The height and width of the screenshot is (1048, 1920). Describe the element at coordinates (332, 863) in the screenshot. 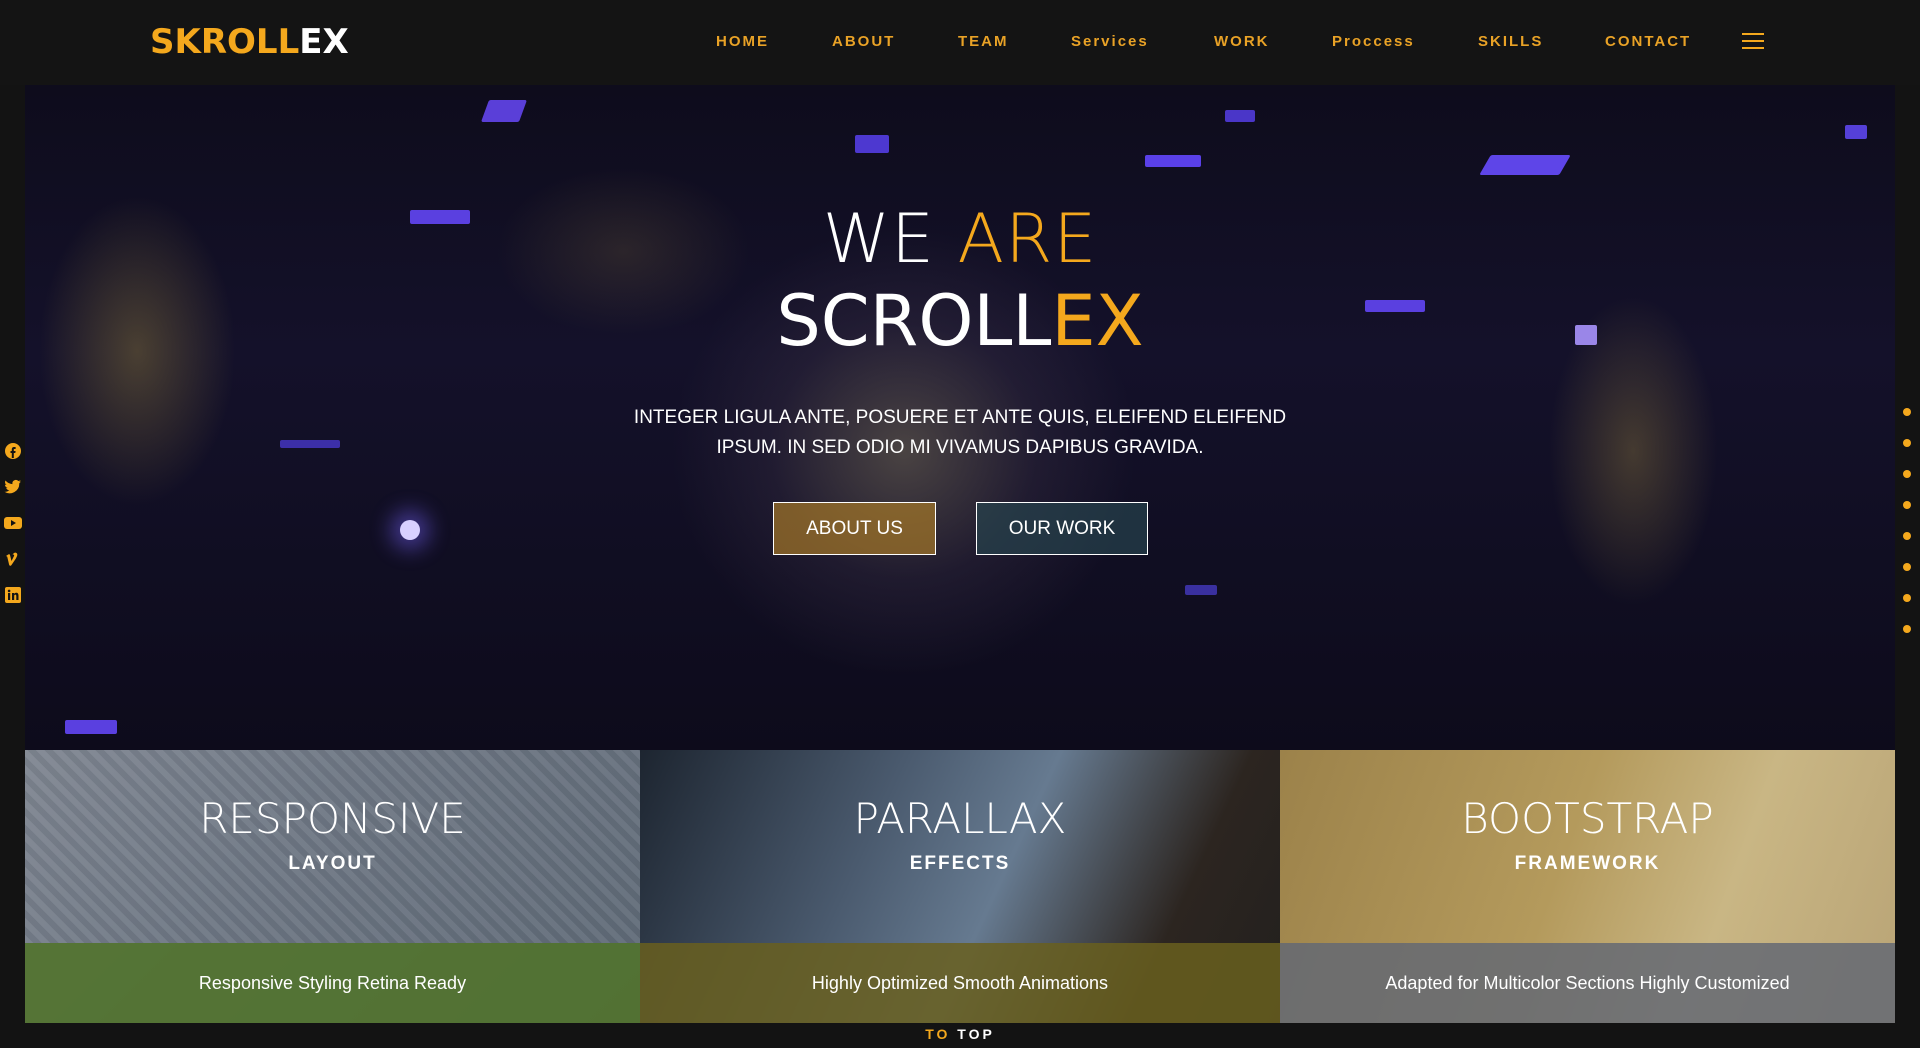

I see `feature-subtitle: LAYOUT` at that location.